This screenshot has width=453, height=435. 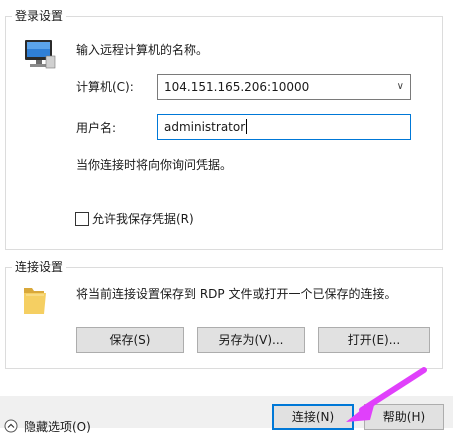 What do you see at coordinates (237, 87) in the screenshot?
I see `computer-value: 104.151.165.206:10000` at bounding box center [237, 87].